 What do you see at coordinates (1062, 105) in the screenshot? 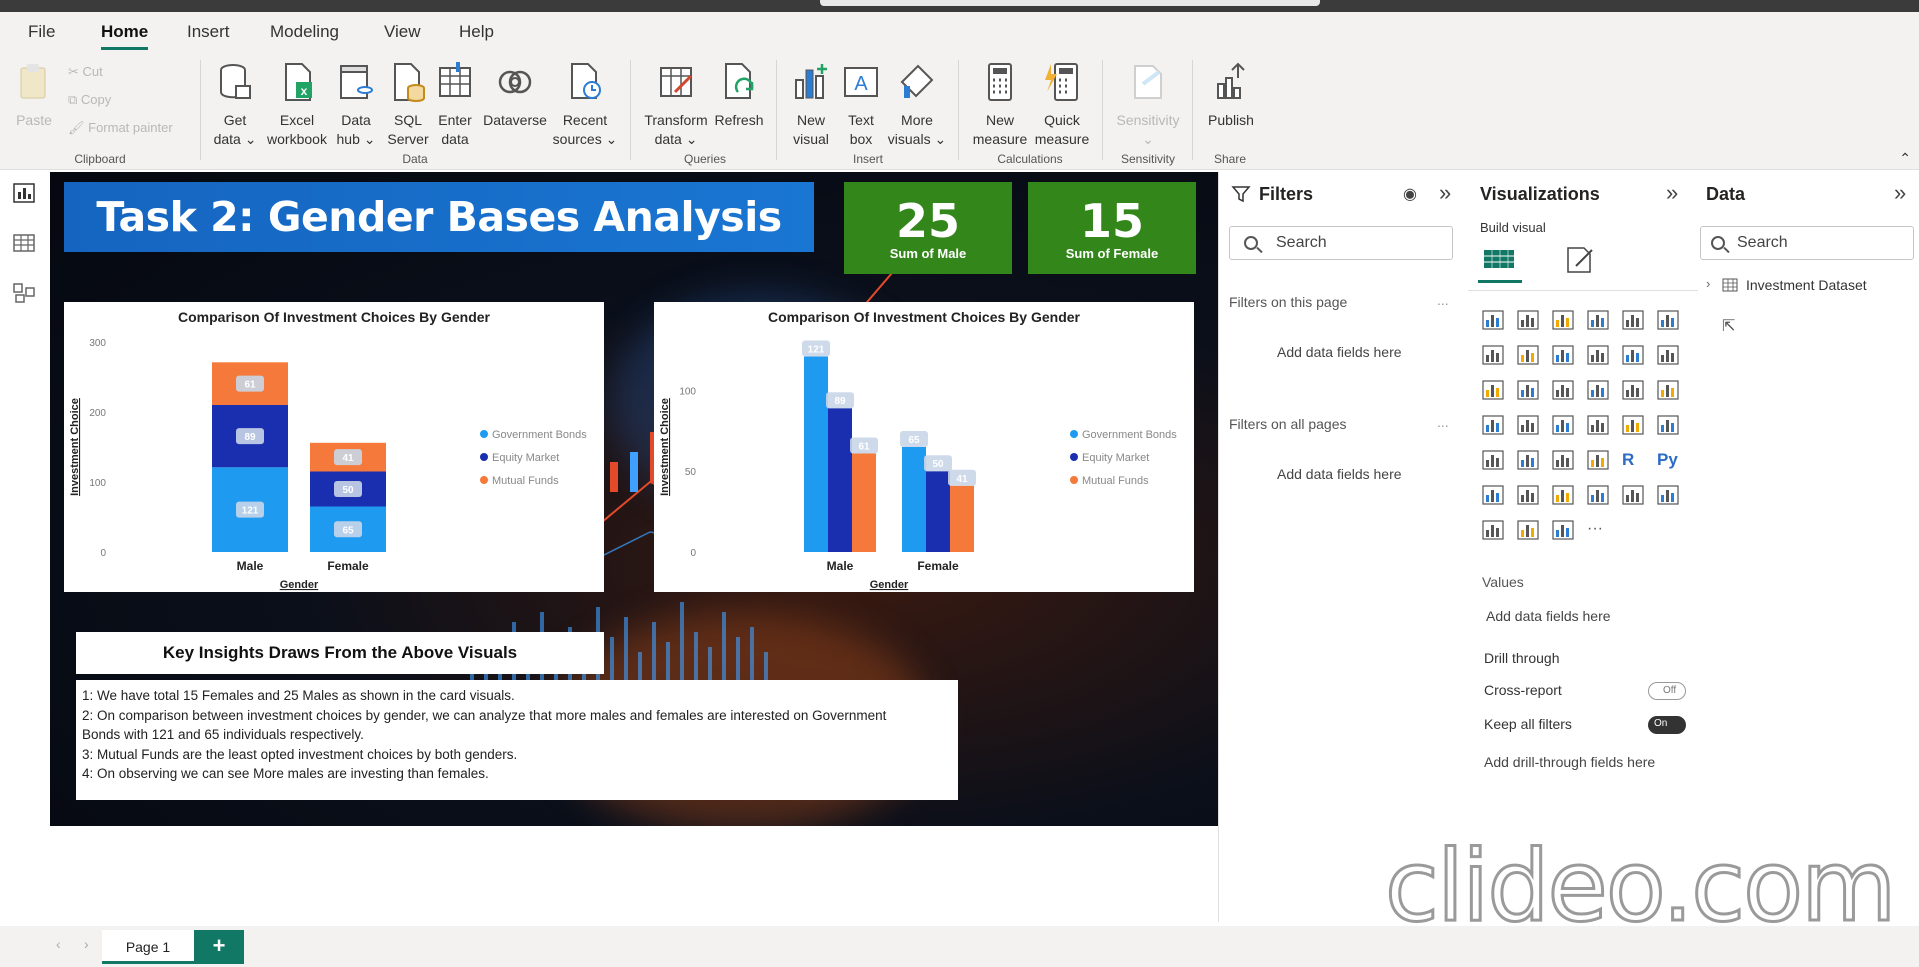
I see `quick-measure-button: Quick measure` at bounding box center [1062, 105].